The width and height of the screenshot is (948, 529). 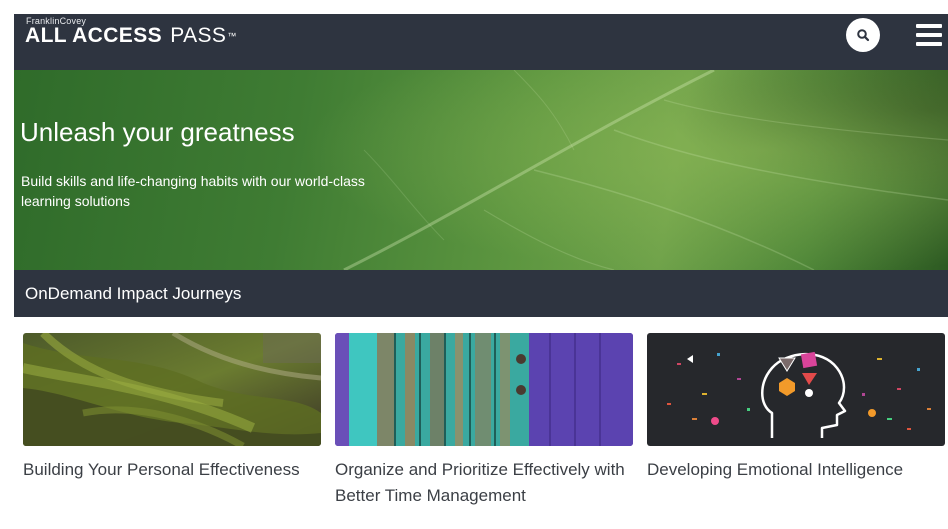 I want to click on section-title: OnDemand Impact Journeys, so click(x=133, y=293).